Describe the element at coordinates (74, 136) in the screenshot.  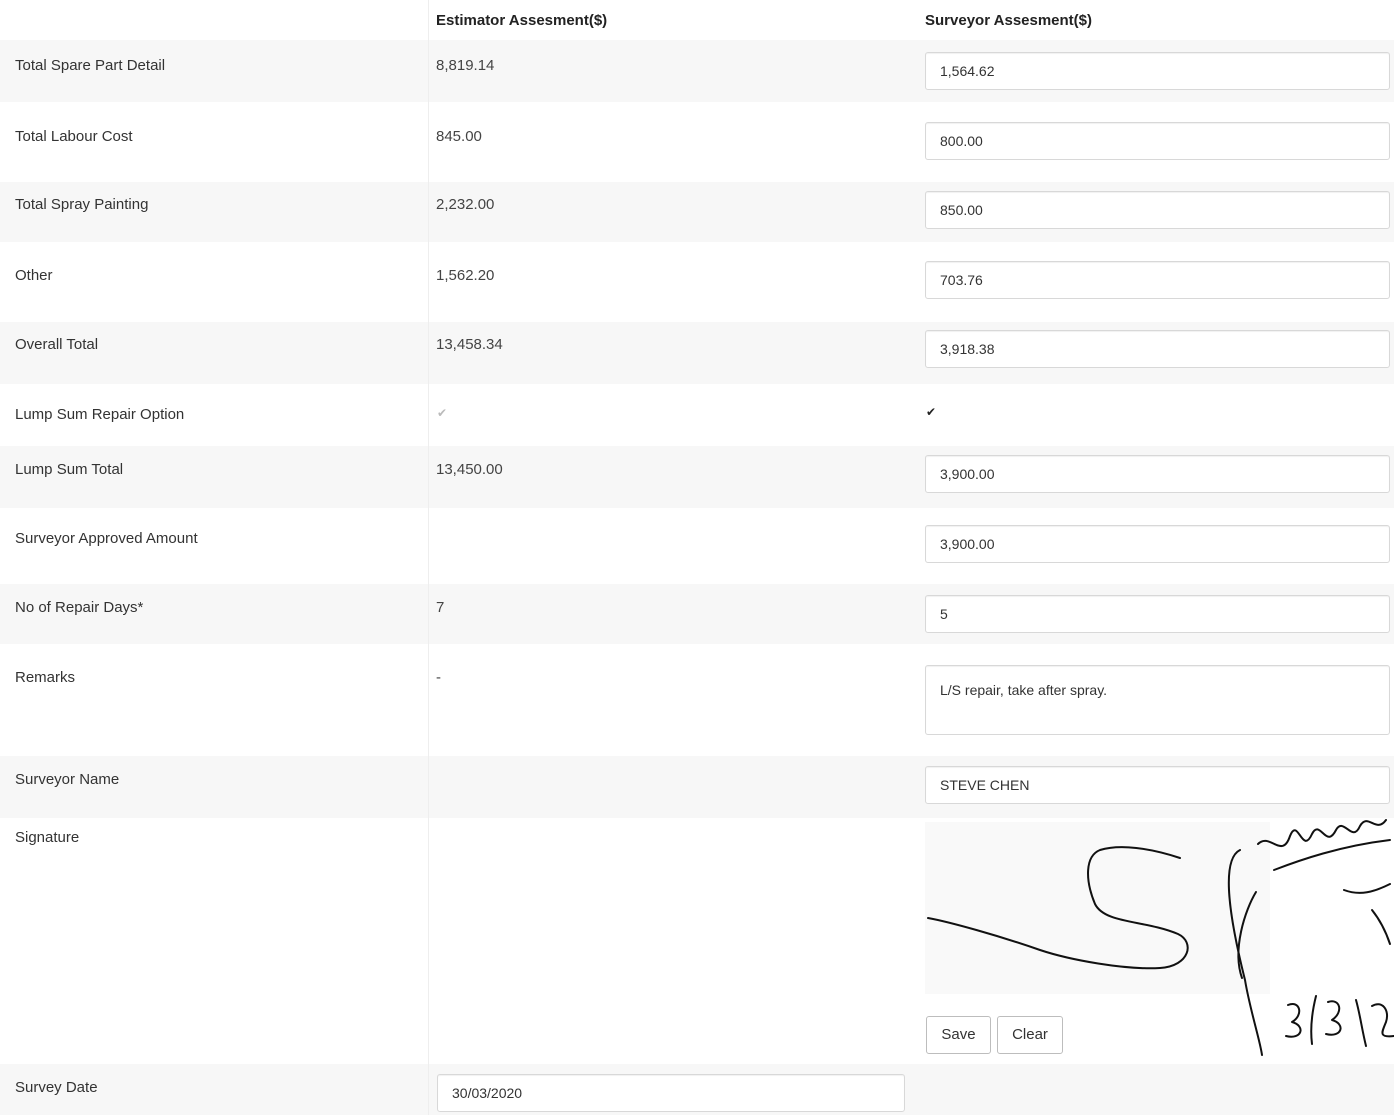
I see `row-label-labour-cost: Total Labour Cost` at that location.